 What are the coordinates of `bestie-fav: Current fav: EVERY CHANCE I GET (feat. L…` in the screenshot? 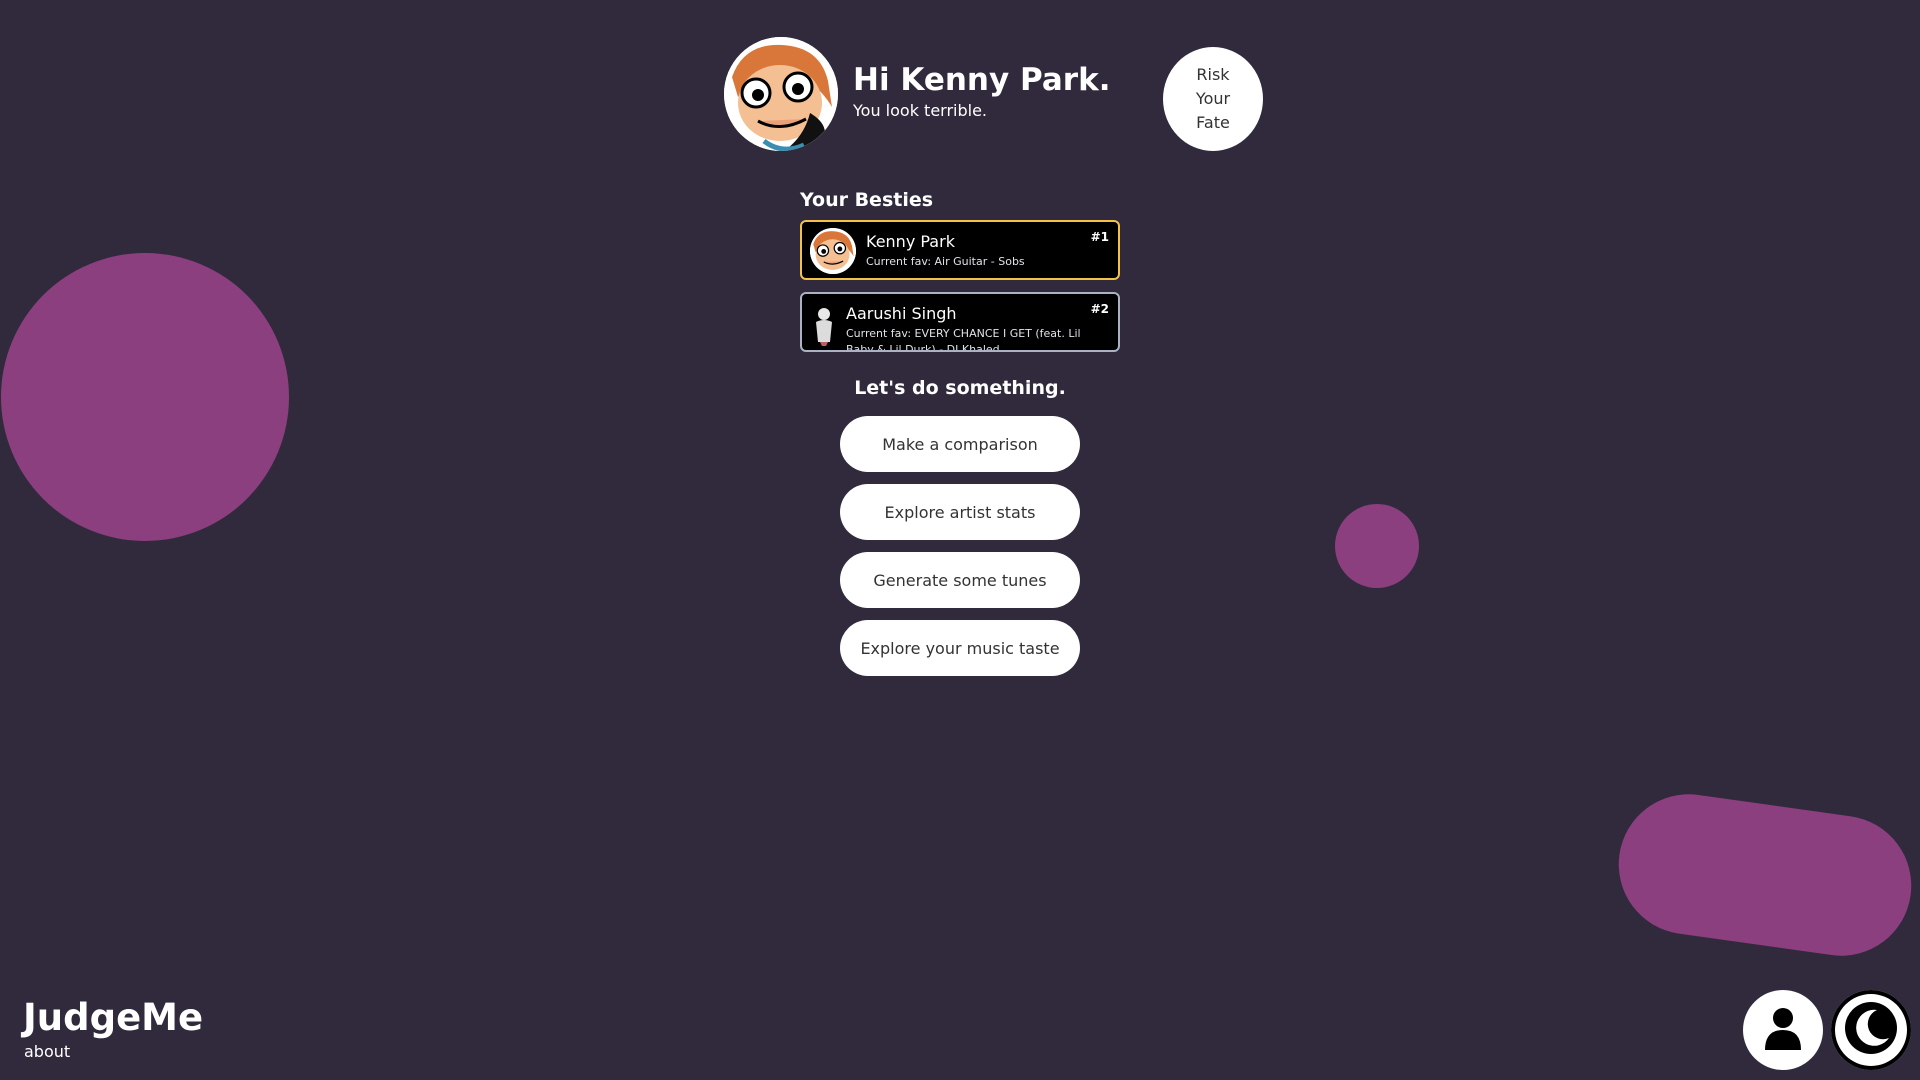 It's located at (963, 339).